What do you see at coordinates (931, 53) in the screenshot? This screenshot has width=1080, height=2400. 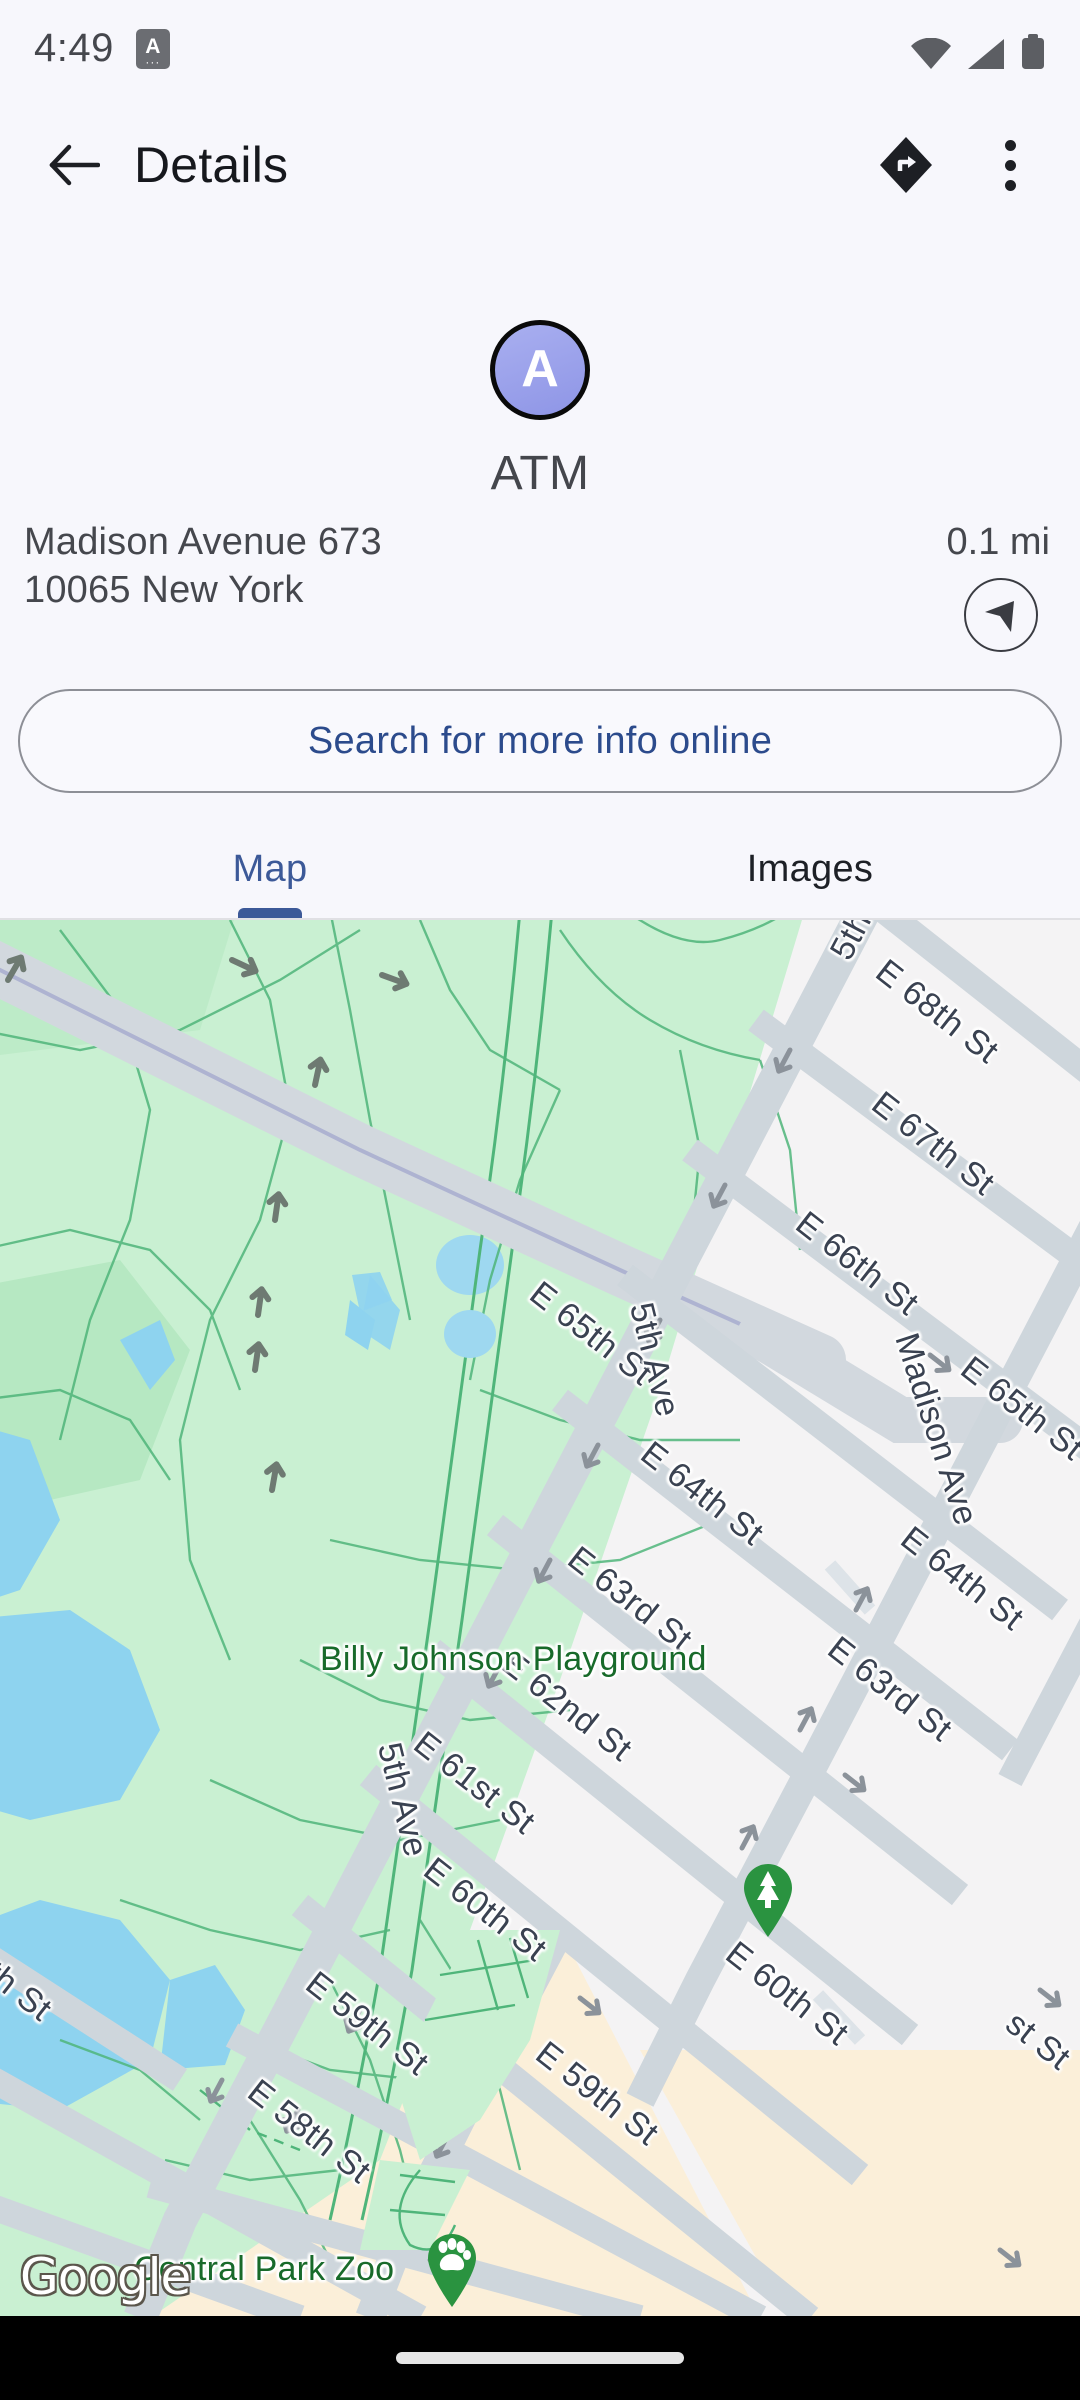 I see `wifi-icon` at bounding box center [931, 53].